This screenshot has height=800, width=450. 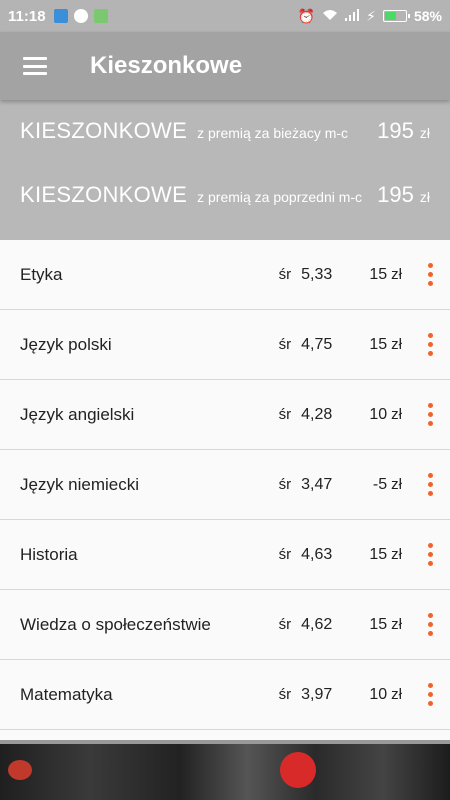 I want to click on list-item: Język polski śr 4,75 15 zł, so click(x=225, y=345).